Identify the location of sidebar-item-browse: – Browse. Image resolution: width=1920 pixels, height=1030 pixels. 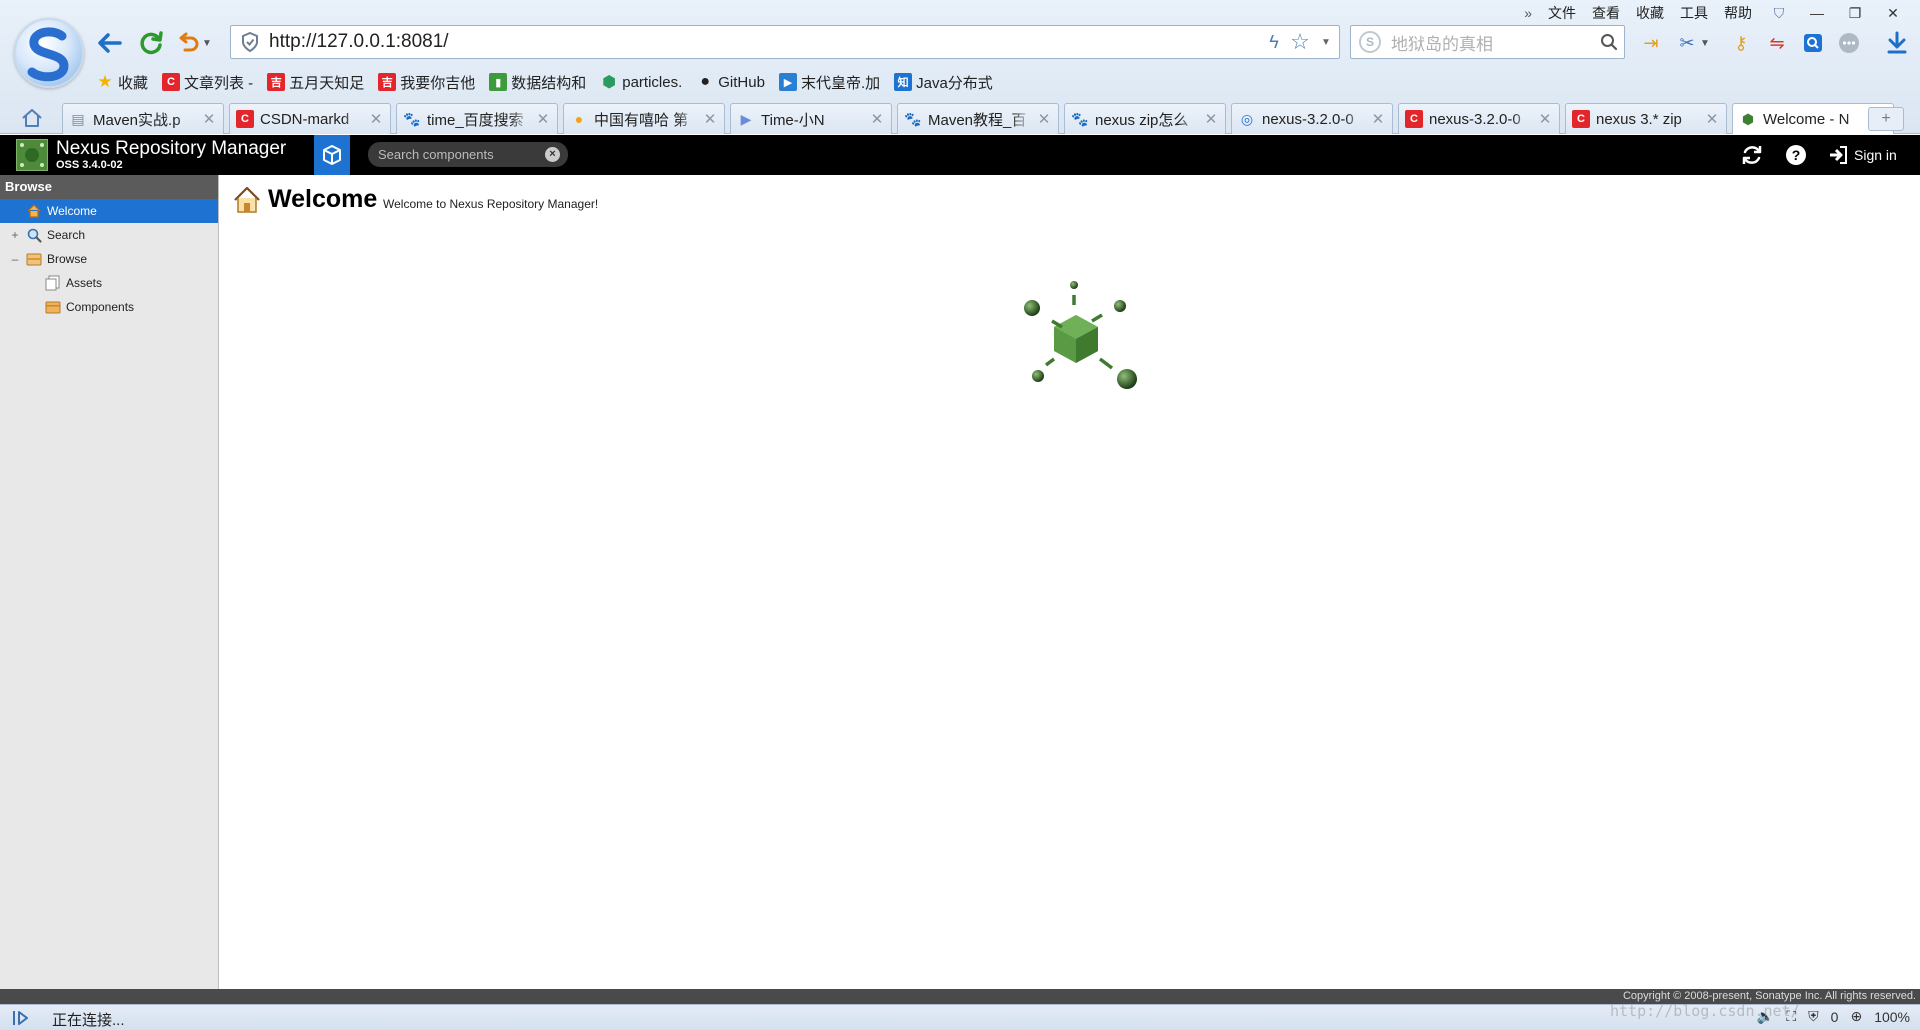
(109, 259).